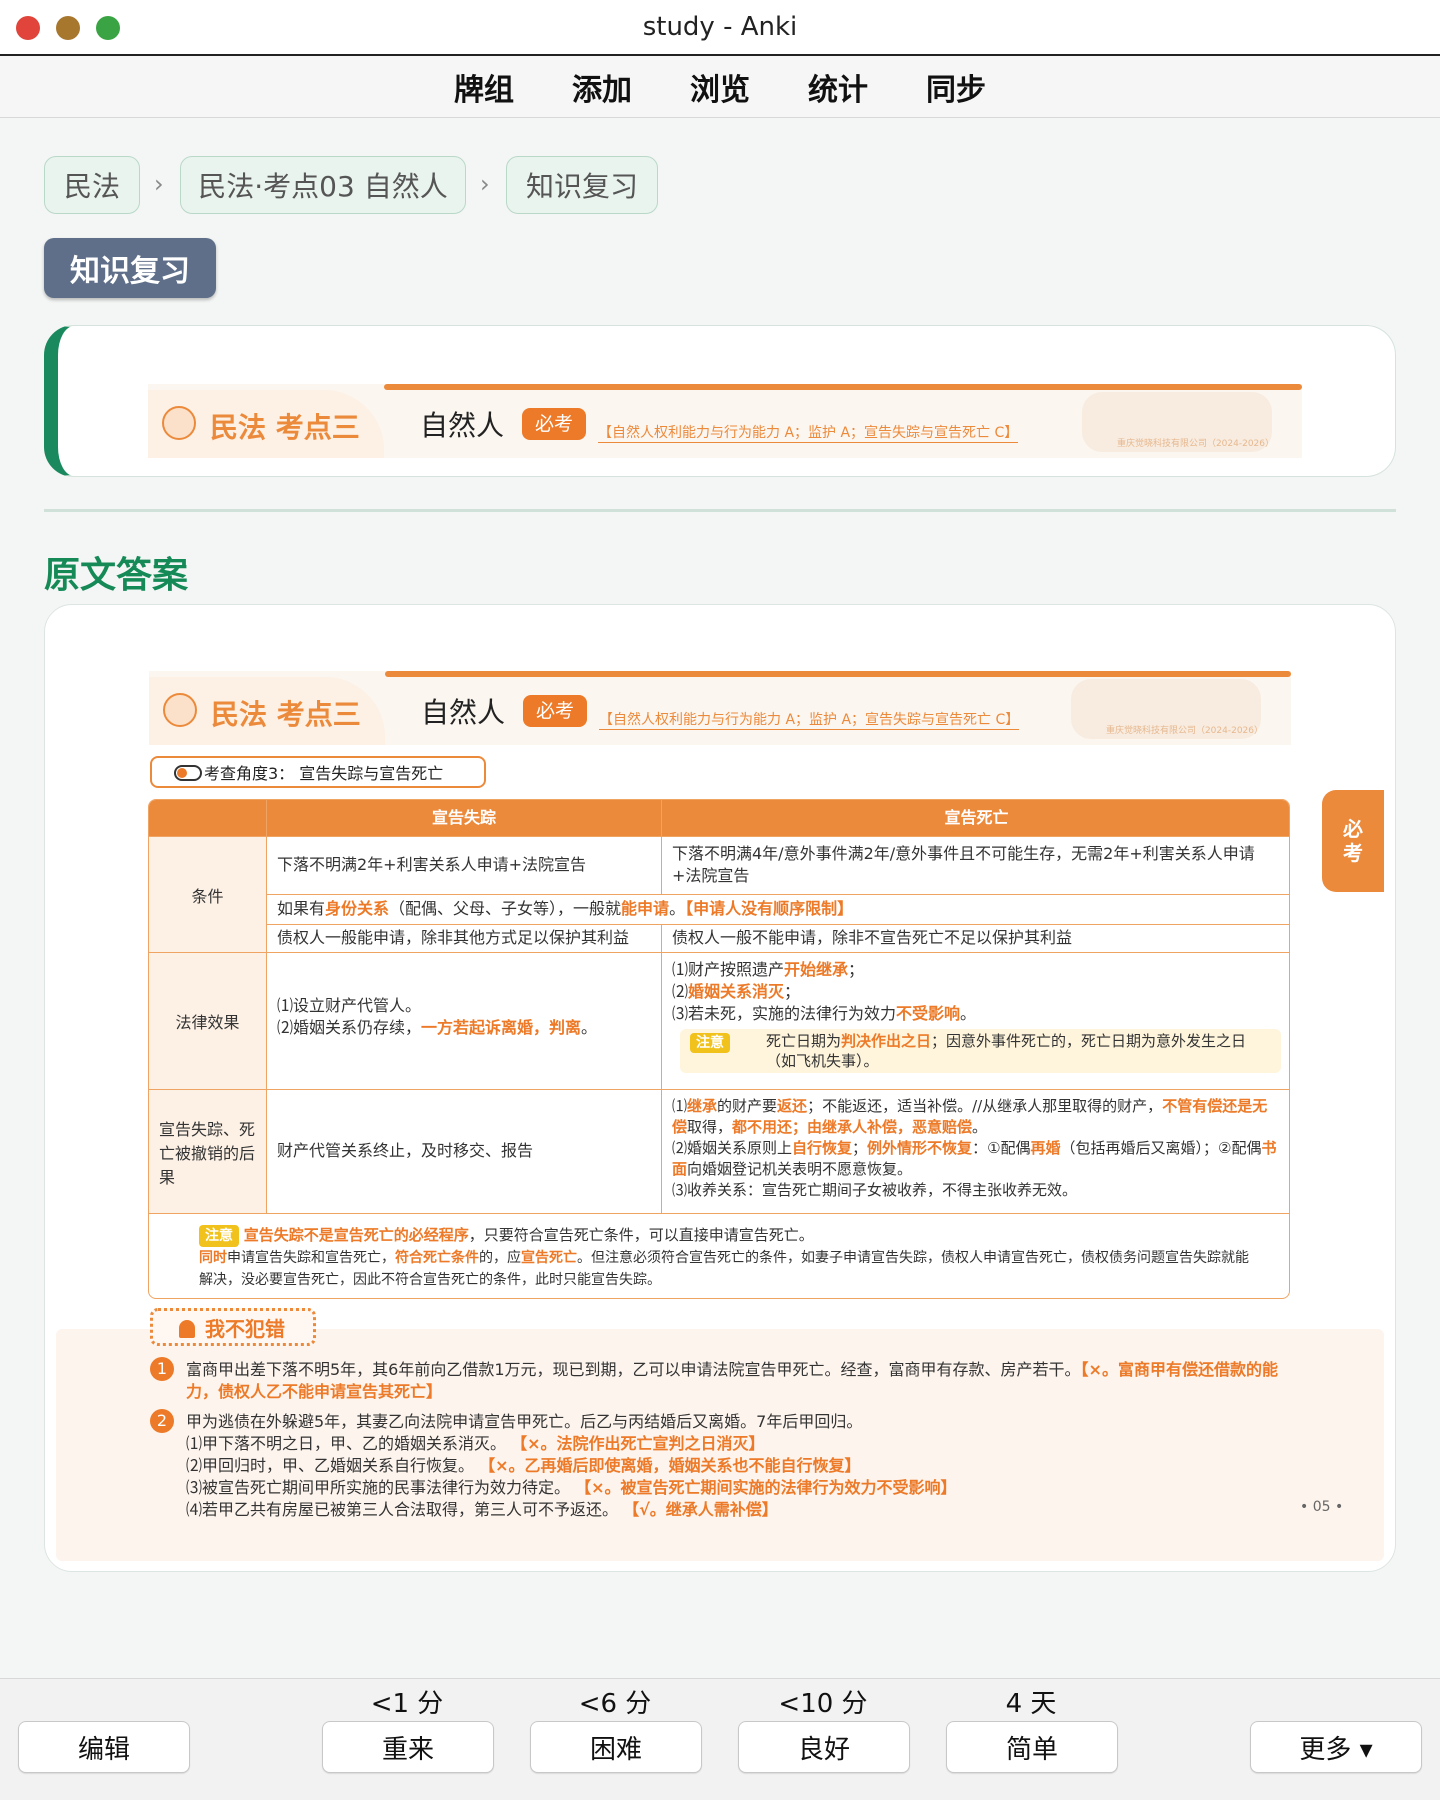 This screenshot has height=1800, width=1440. I want to click on toolbar-add: 添加, so click(602, 87).